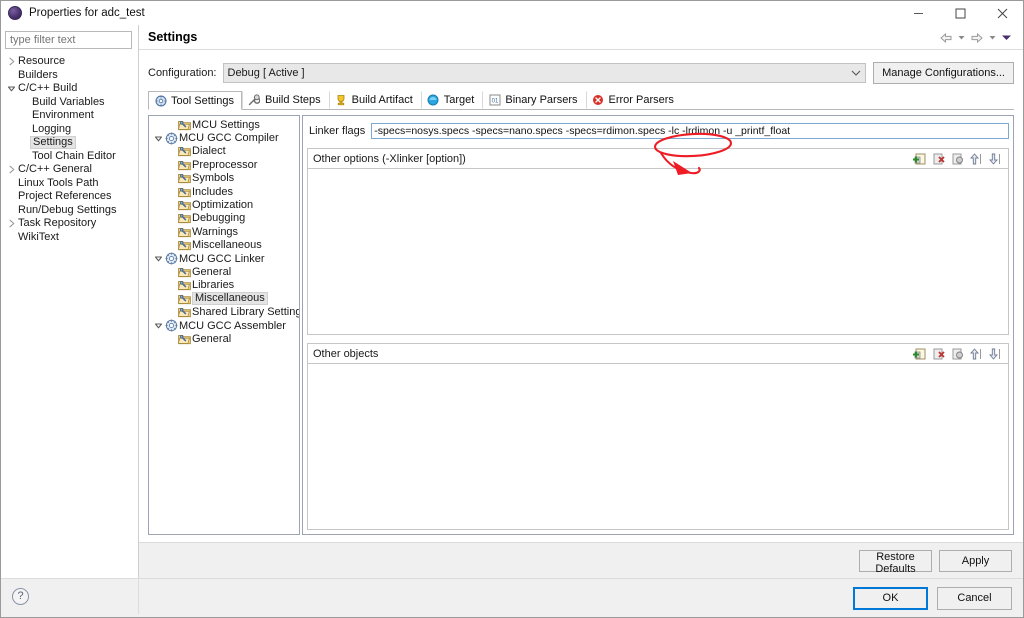 This screenshot has height=618, width=1024. What do you see at coordinates (946, 38) in the screenshot?
I see `arrow-left-icon` at bounding box center [946, 38].